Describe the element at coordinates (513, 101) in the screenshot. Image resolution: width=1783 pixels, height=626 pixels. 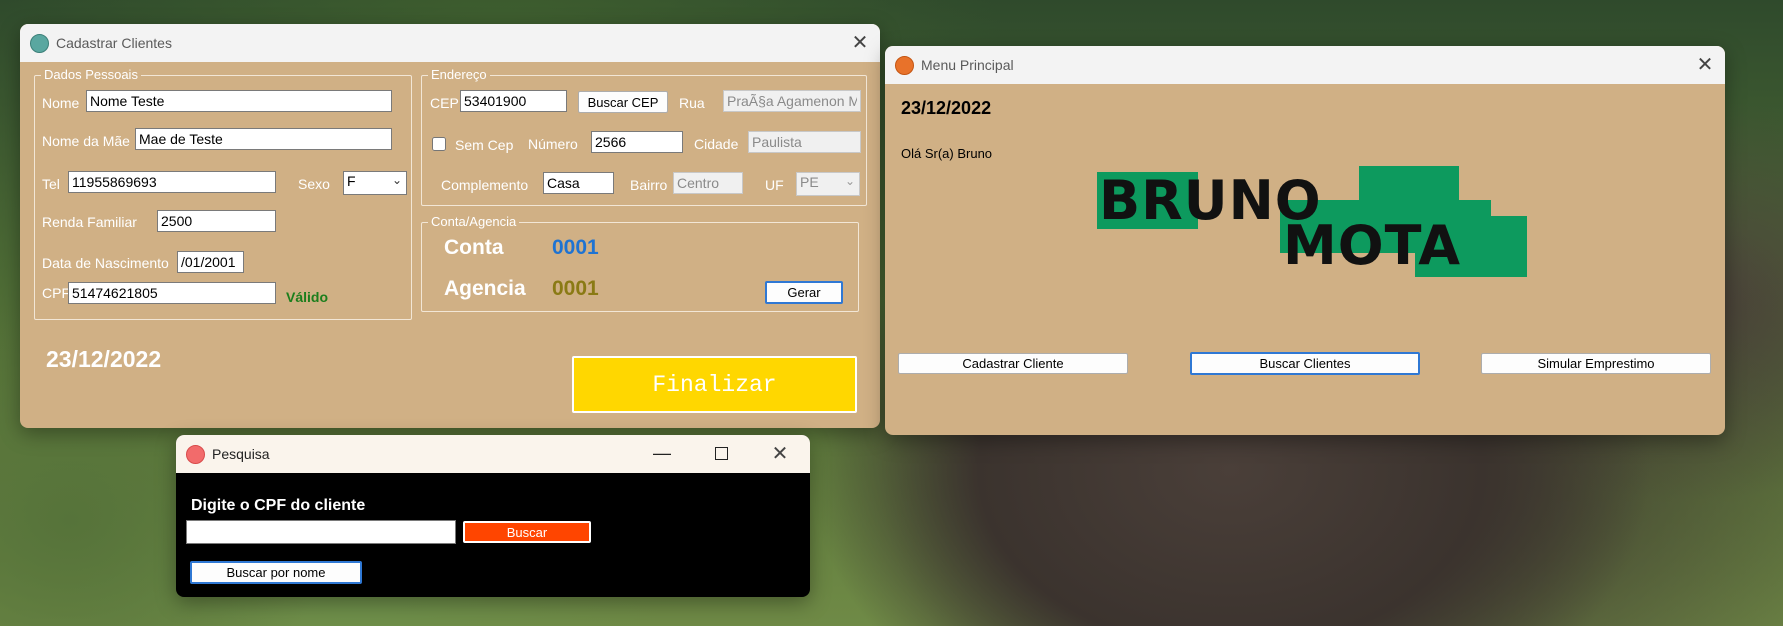
I see `cep-field` at that location.